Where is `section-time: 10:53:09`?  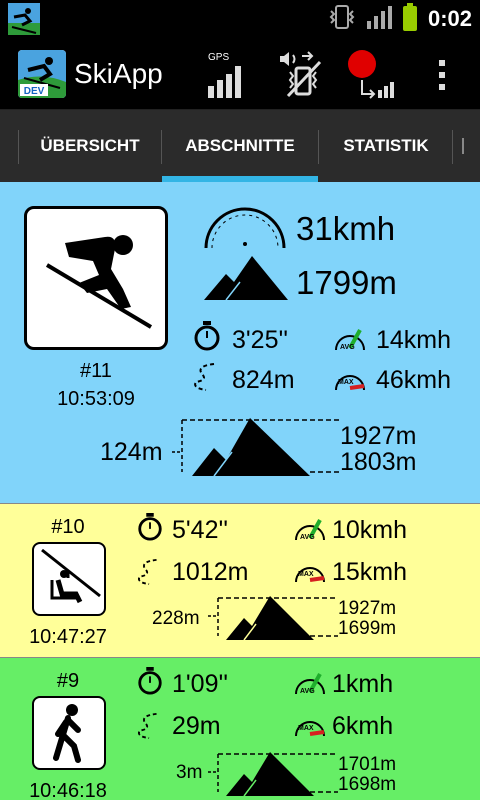
section-time: 10:53:09 is located at coordinates (96, 399).